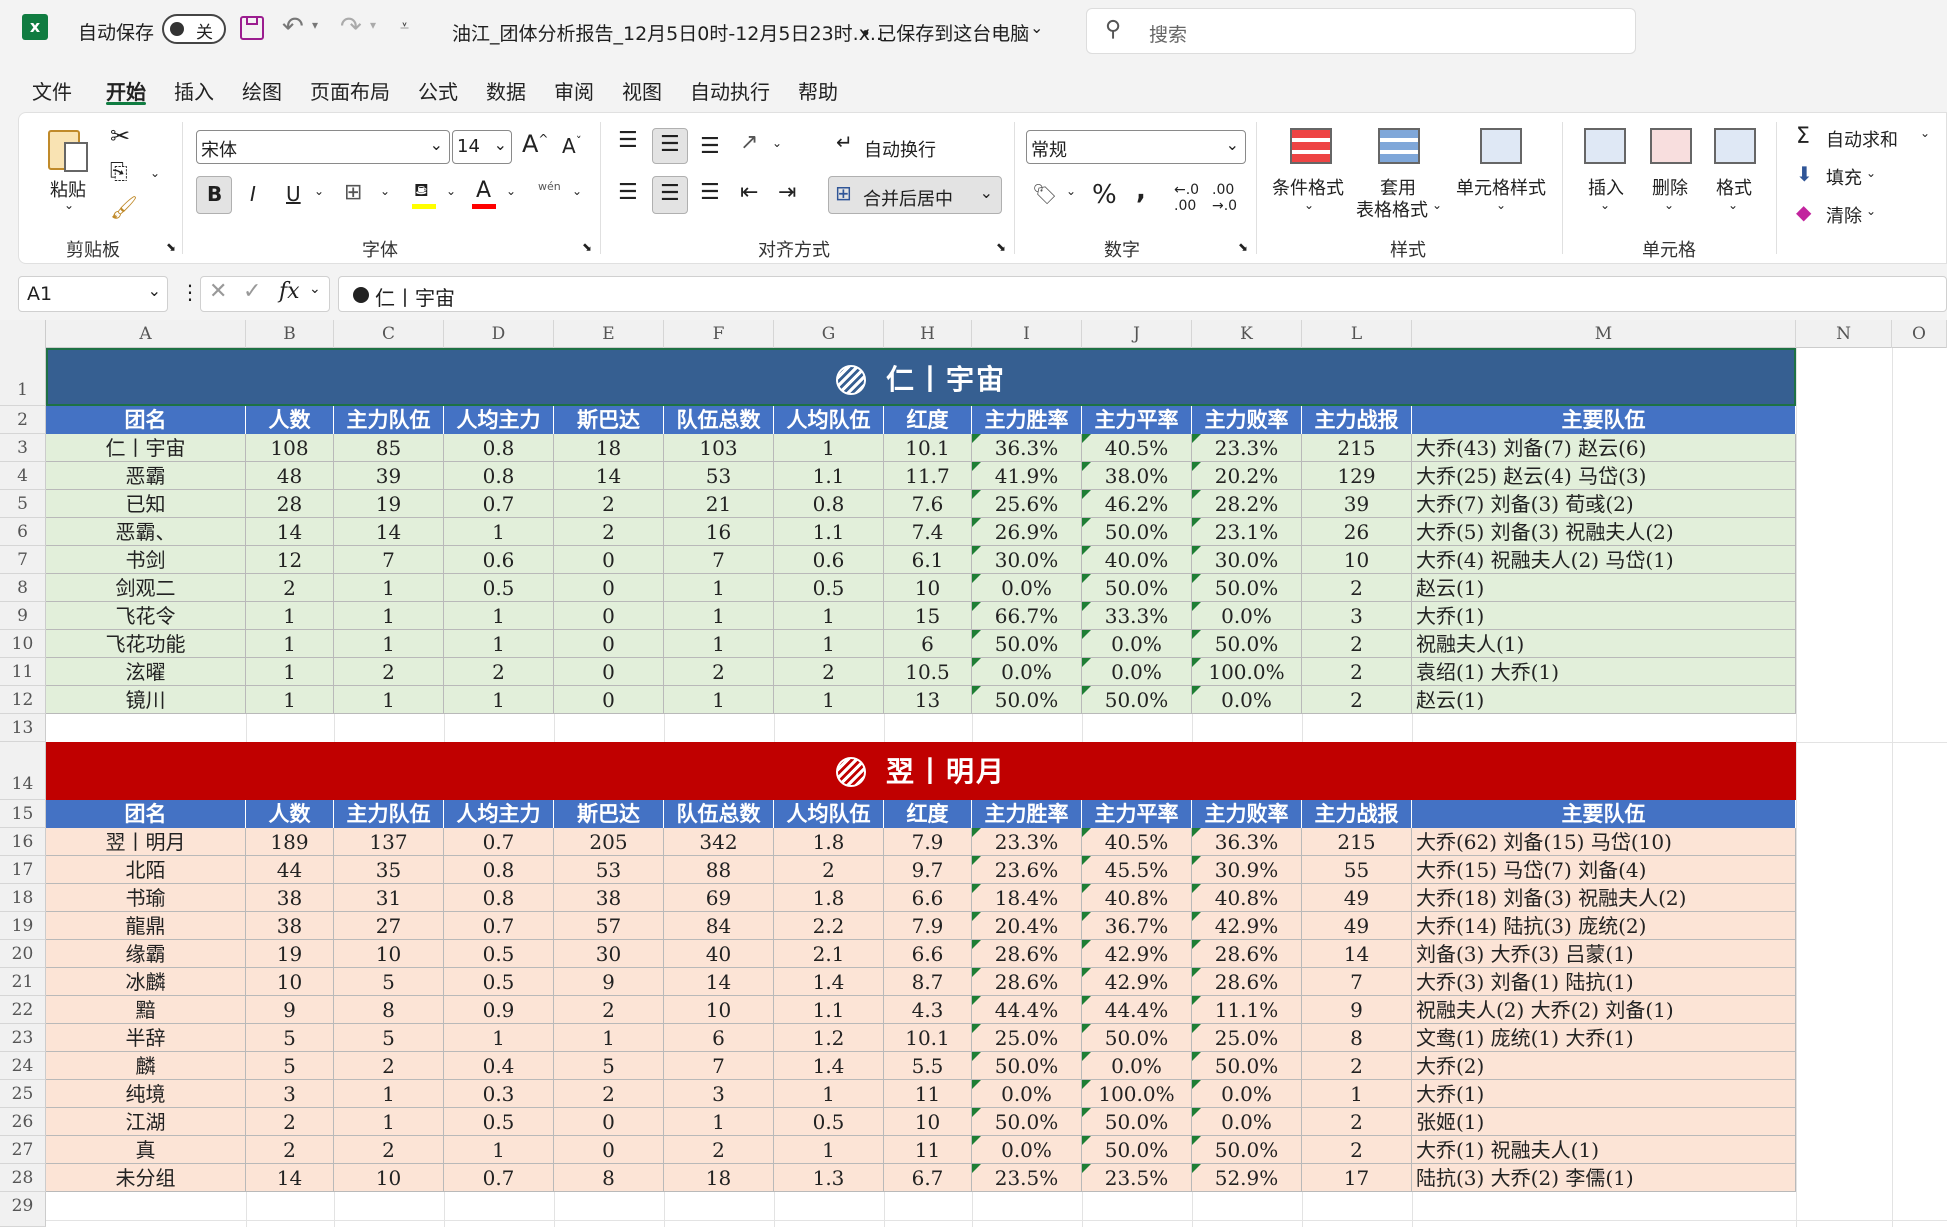 This screenshot has width=1947, height=1227. I want to click on accounting-icon: 🏷, so click(1044, 194).